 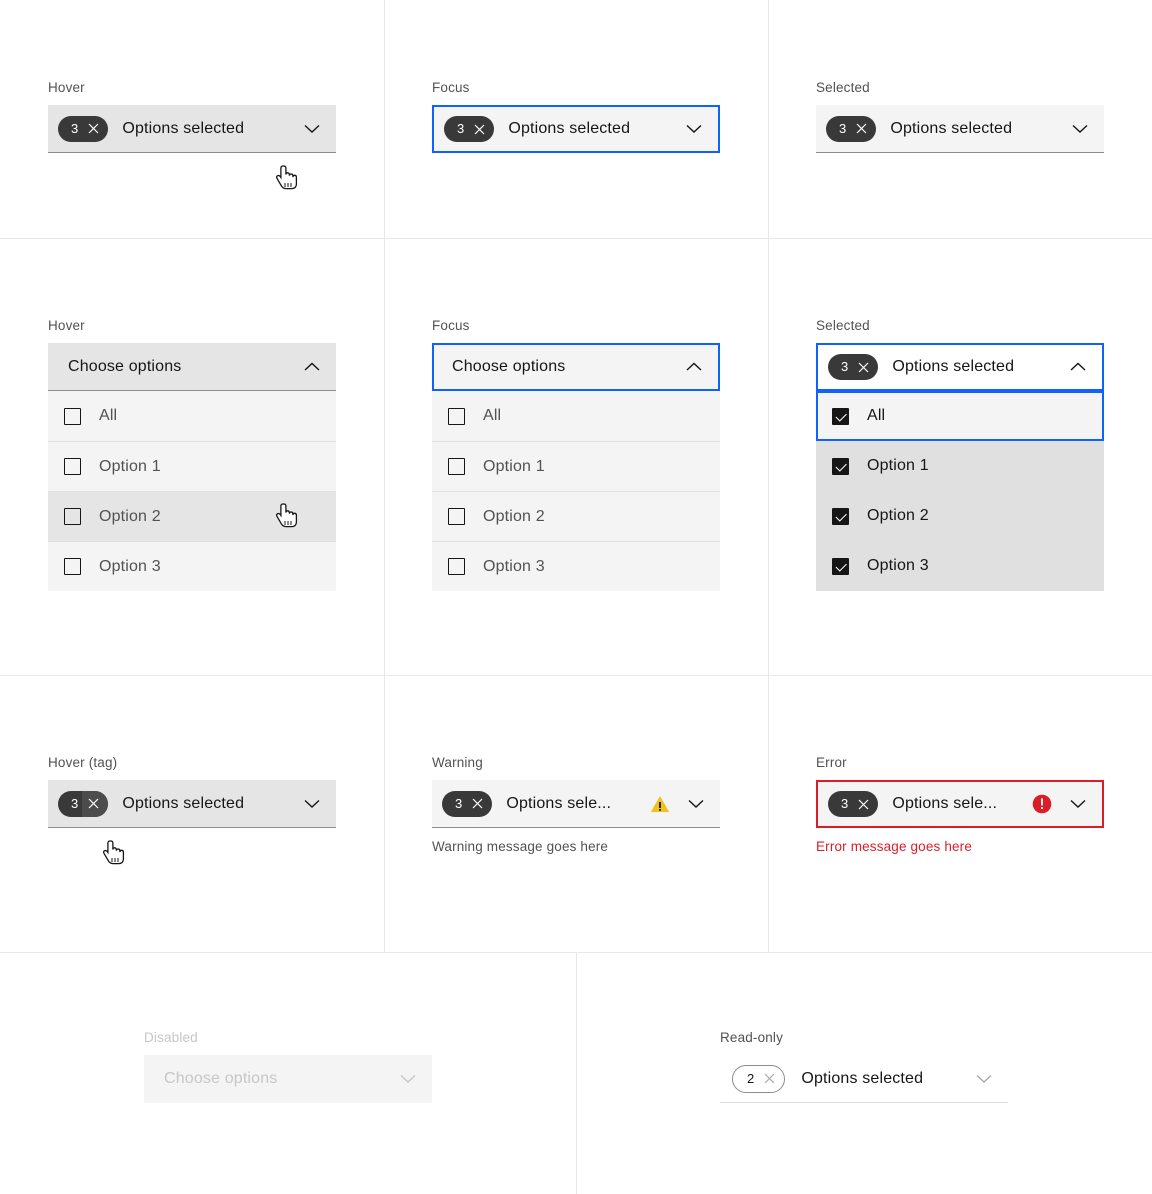 I want to click on dropdown-menu-selected: All Option 1 Option 2 Option 3, so click(x=960, y=491).